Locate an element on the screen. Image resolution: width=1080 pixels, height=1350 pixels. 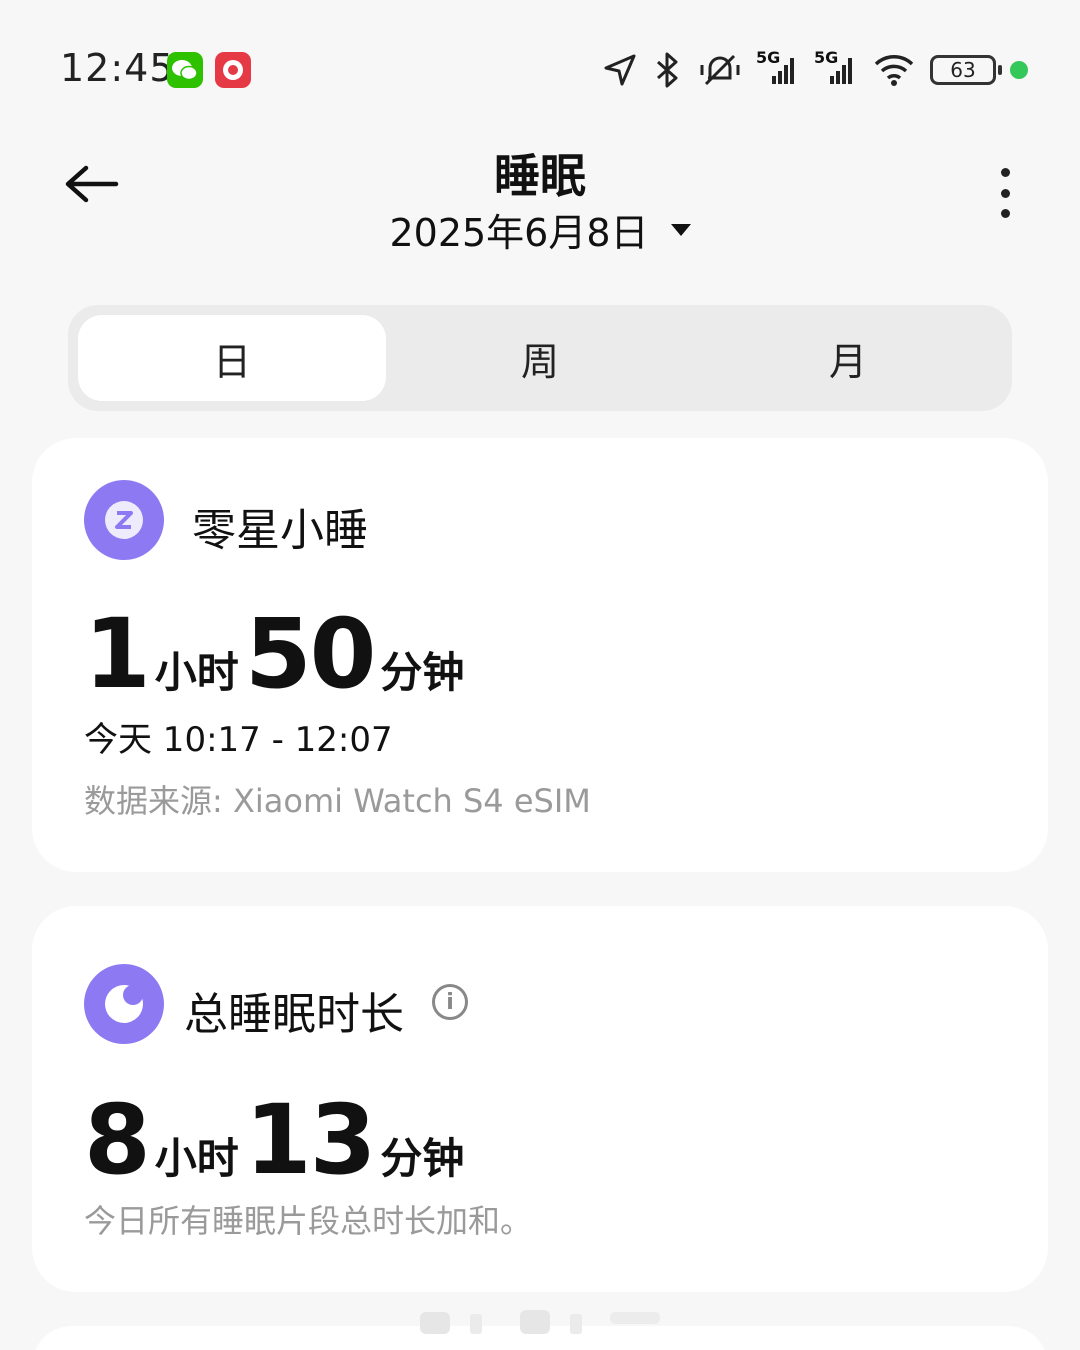
nap-icon is located at coordinates (124, 520).